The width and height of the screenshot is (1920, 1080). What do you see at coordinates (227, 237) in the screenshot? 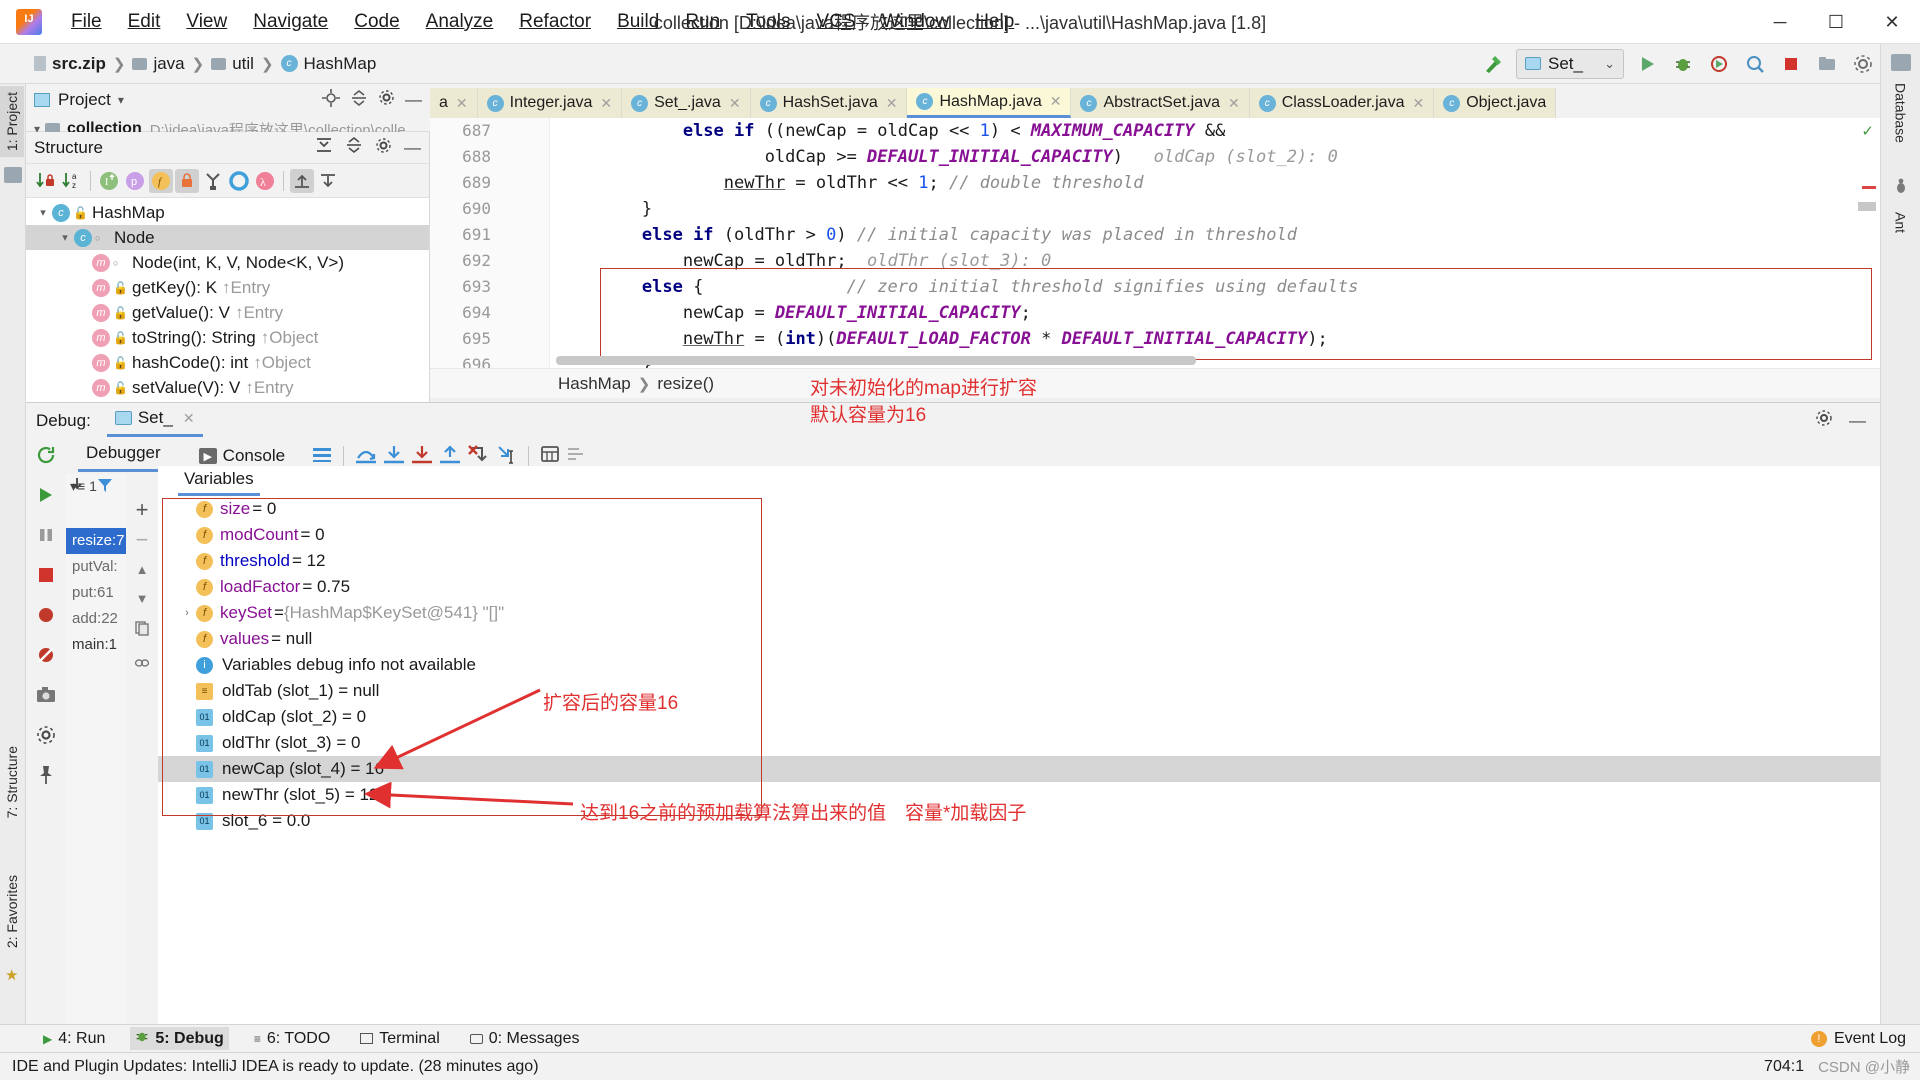
I see `structure-node-node: ▾ c ○ Node` at bounding box center [227, 237].